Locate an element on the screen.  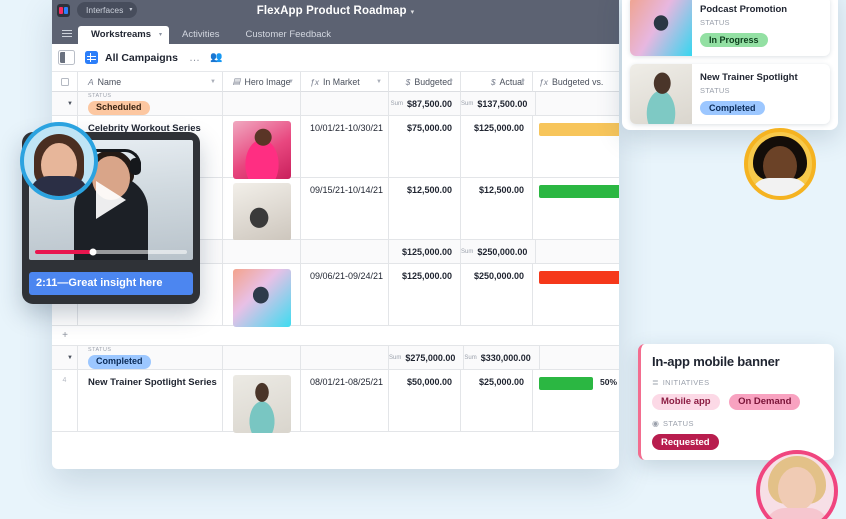
group-sum-actual: Sum $250,000.00 is located at coordinates (499, 252).